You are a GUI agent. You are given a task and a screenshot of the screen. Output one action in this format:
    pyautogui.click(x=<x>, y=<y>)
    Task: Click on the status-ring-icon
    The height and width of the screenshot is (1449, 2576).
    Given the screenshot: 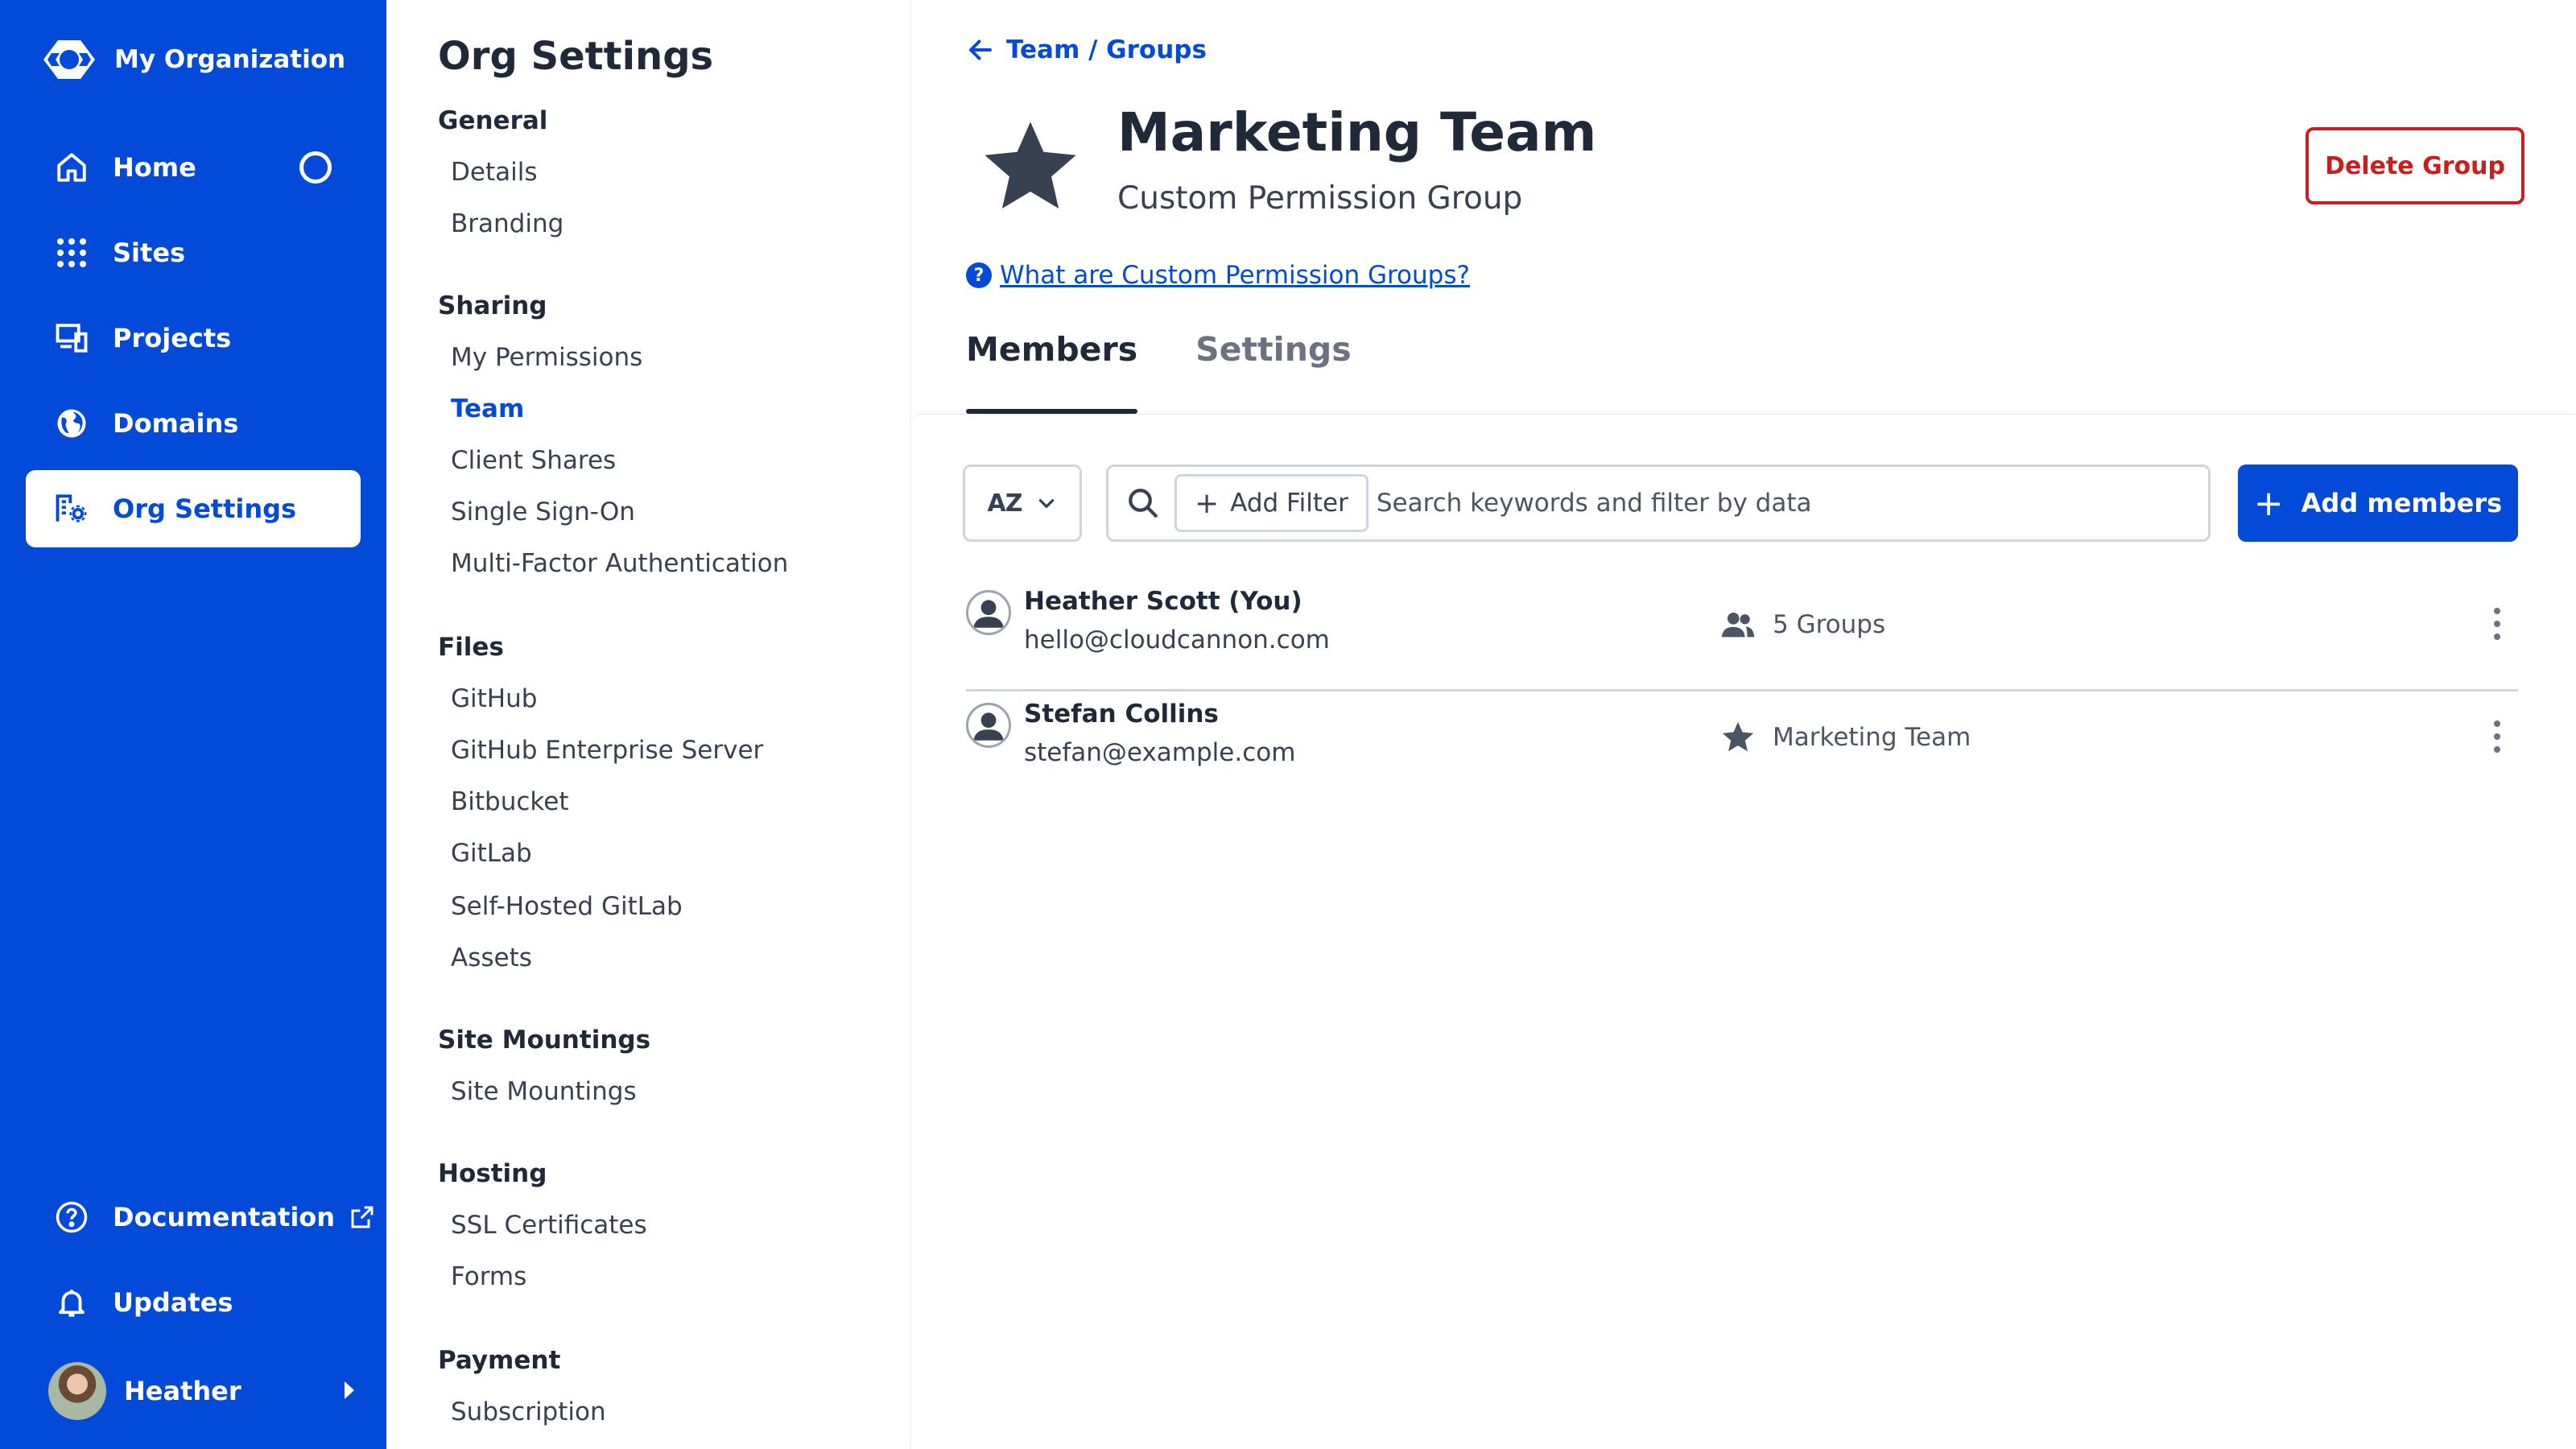 What is the action you would take?
    pyautogui.click(x=315, y=167)
    